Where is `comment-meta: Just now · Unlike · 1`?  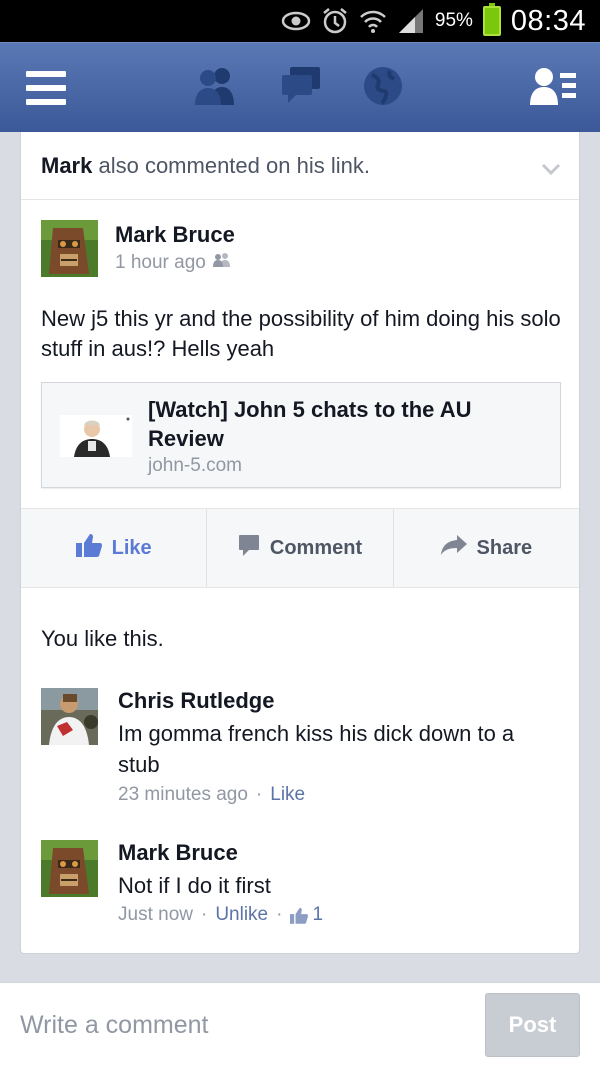
comment-meta: Just now · Unlike · 1 is located at coordinates (221, 915).